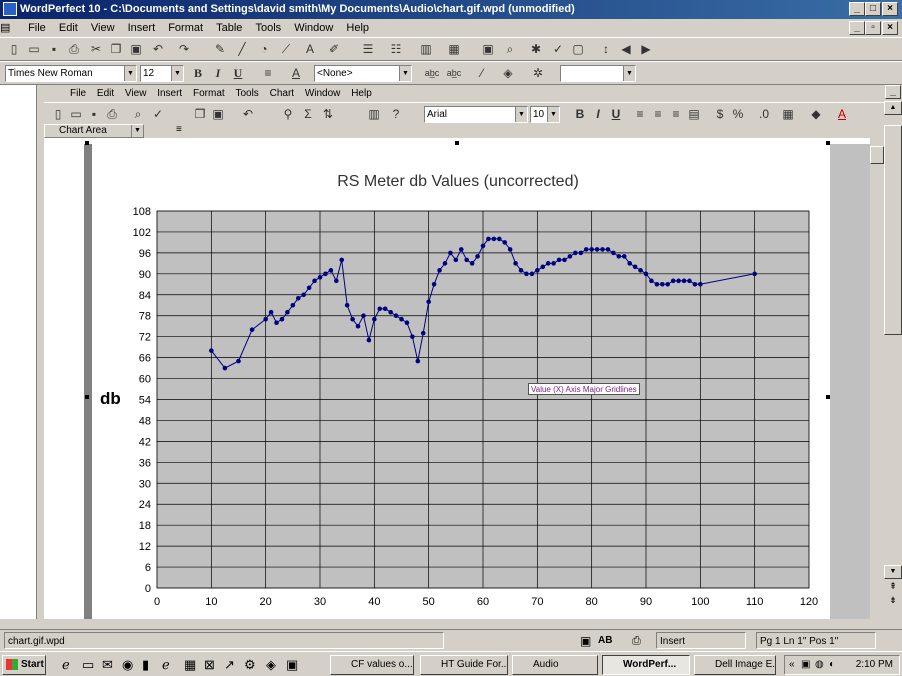  Describe the element at coordinates (268, 28) in the screenshot. I see `menu-tools: Tools` at that location.